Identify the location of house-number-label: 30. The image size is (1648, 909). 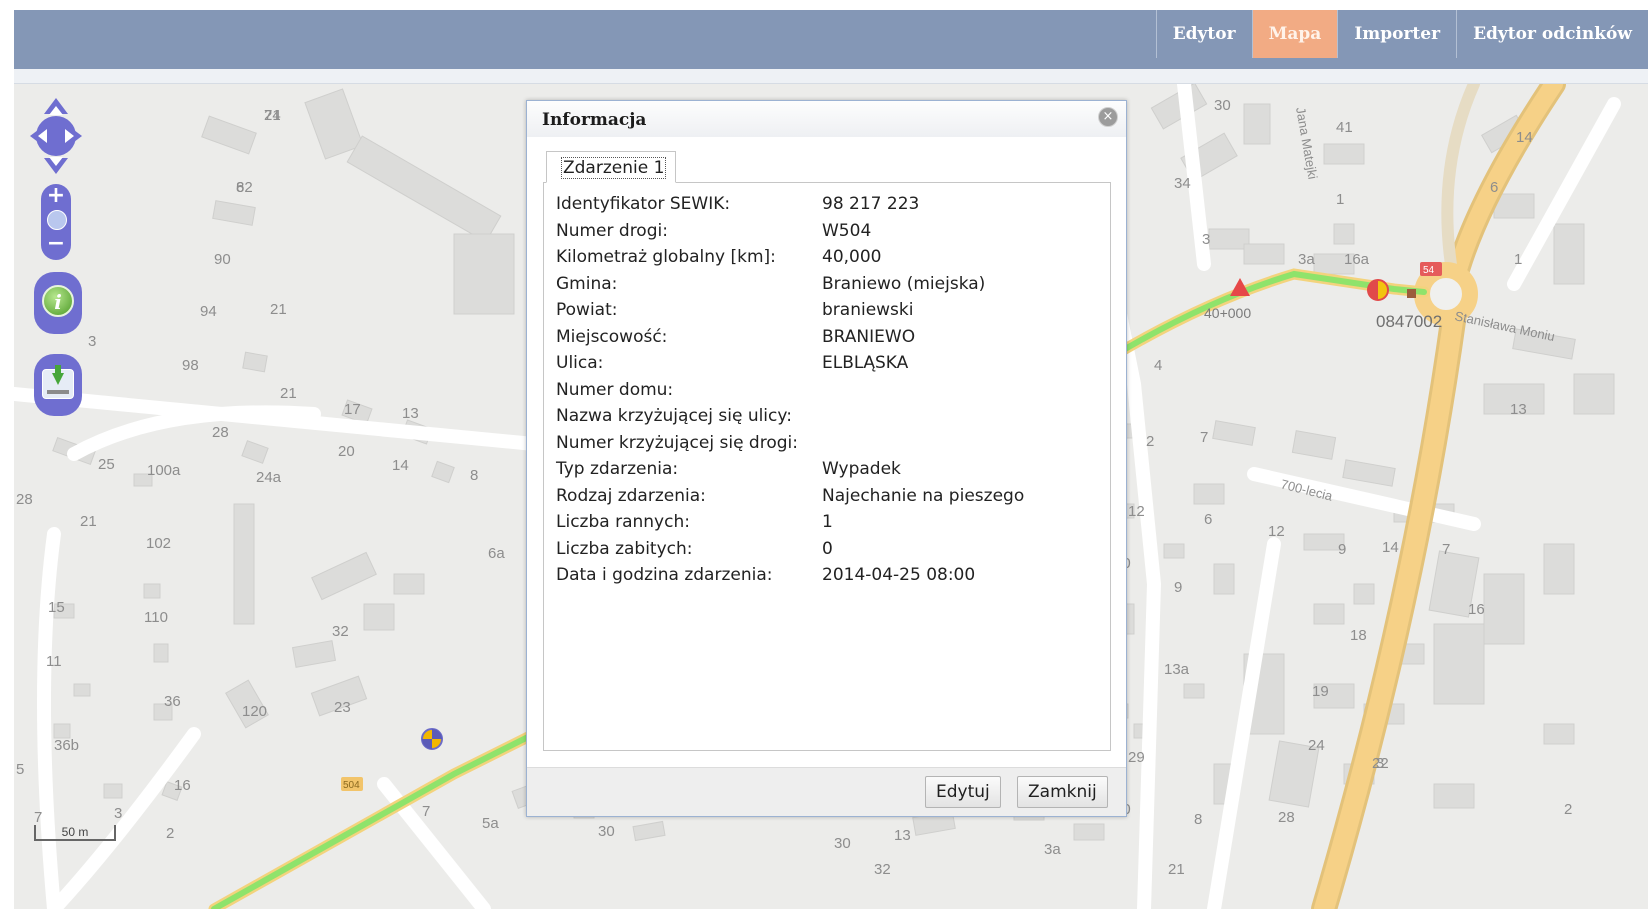
(1222, 105).